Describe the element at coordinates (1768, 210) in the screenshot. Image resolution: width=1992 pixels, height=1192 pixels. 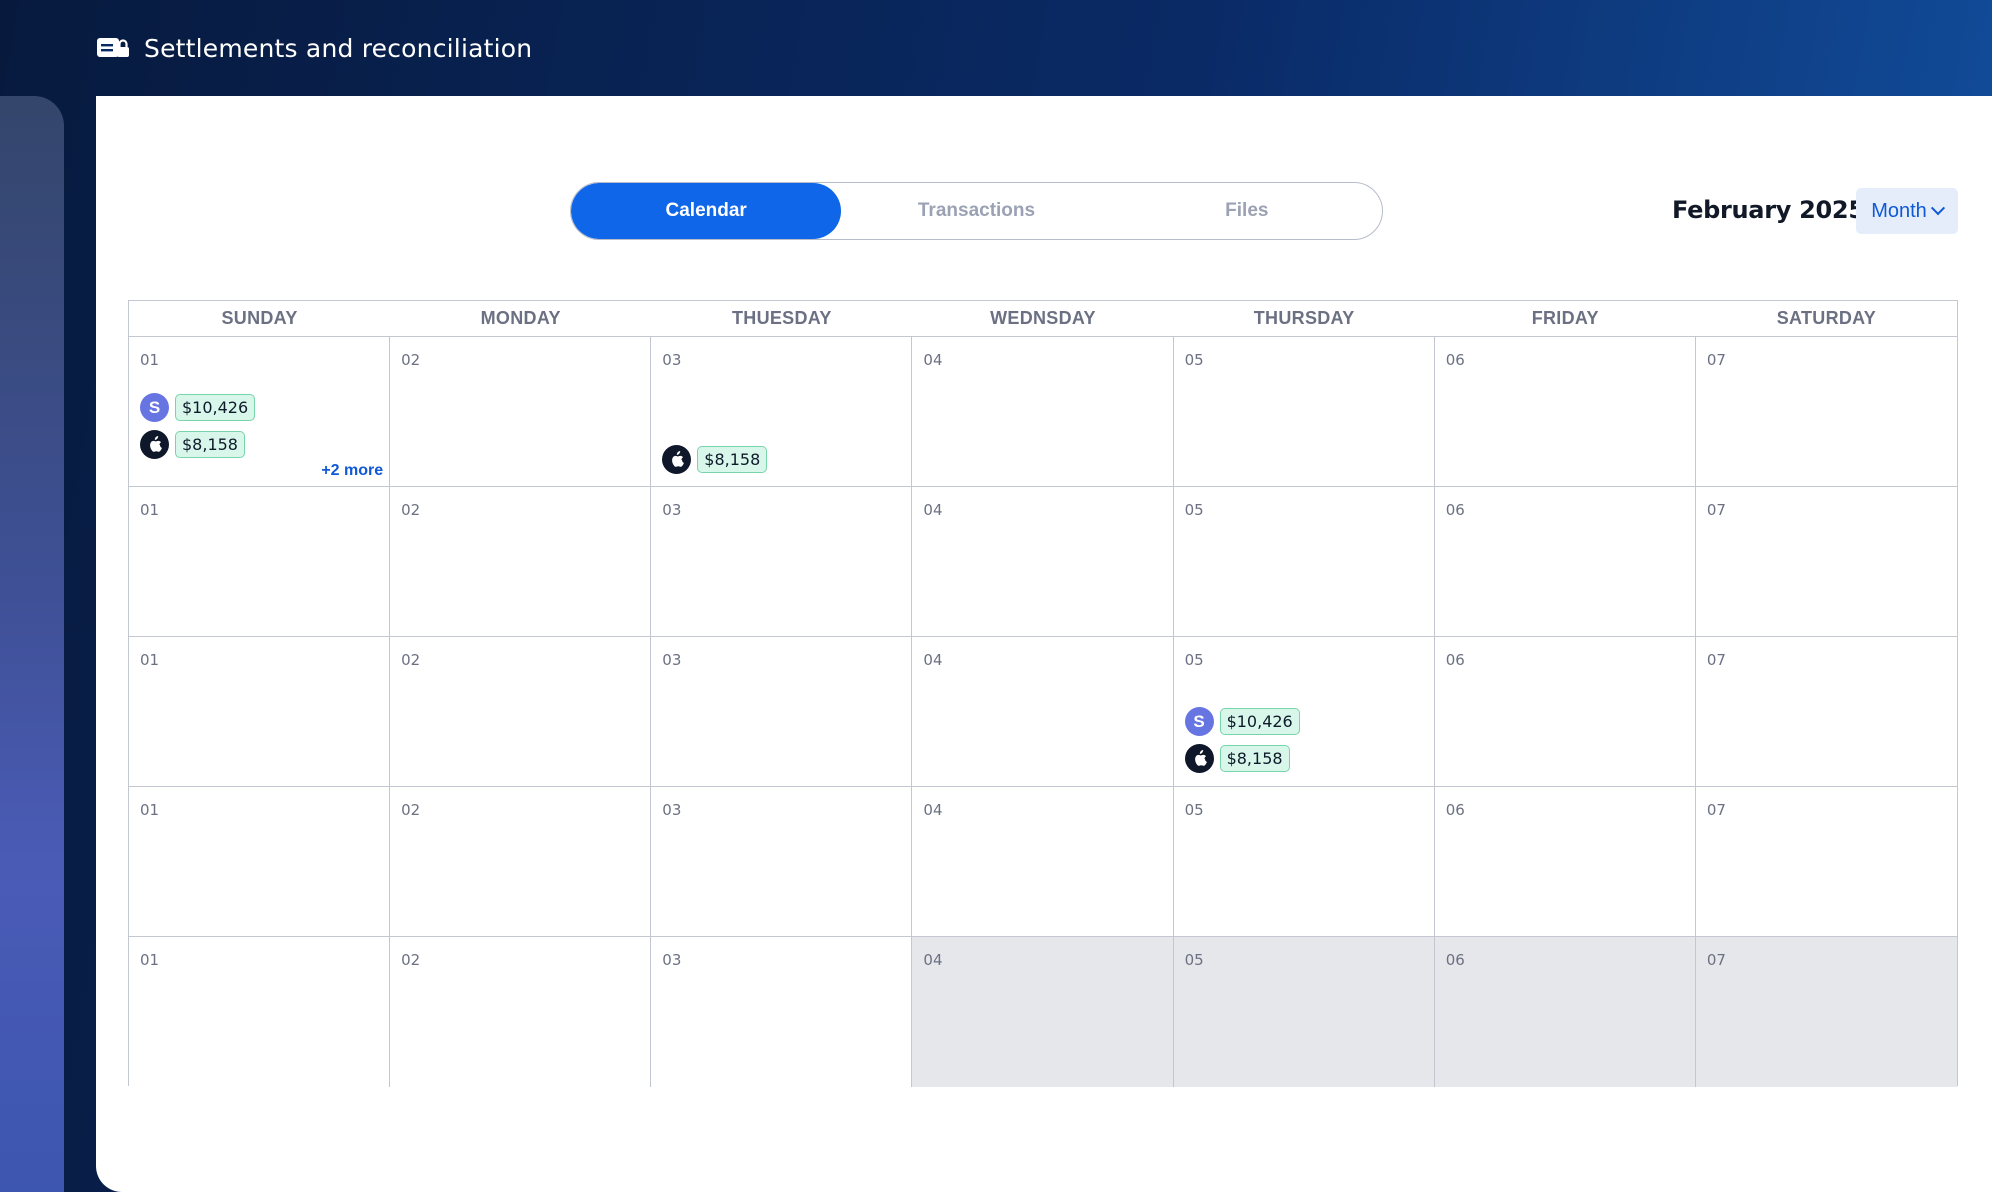
I see `current-period: February 2025` at that location.